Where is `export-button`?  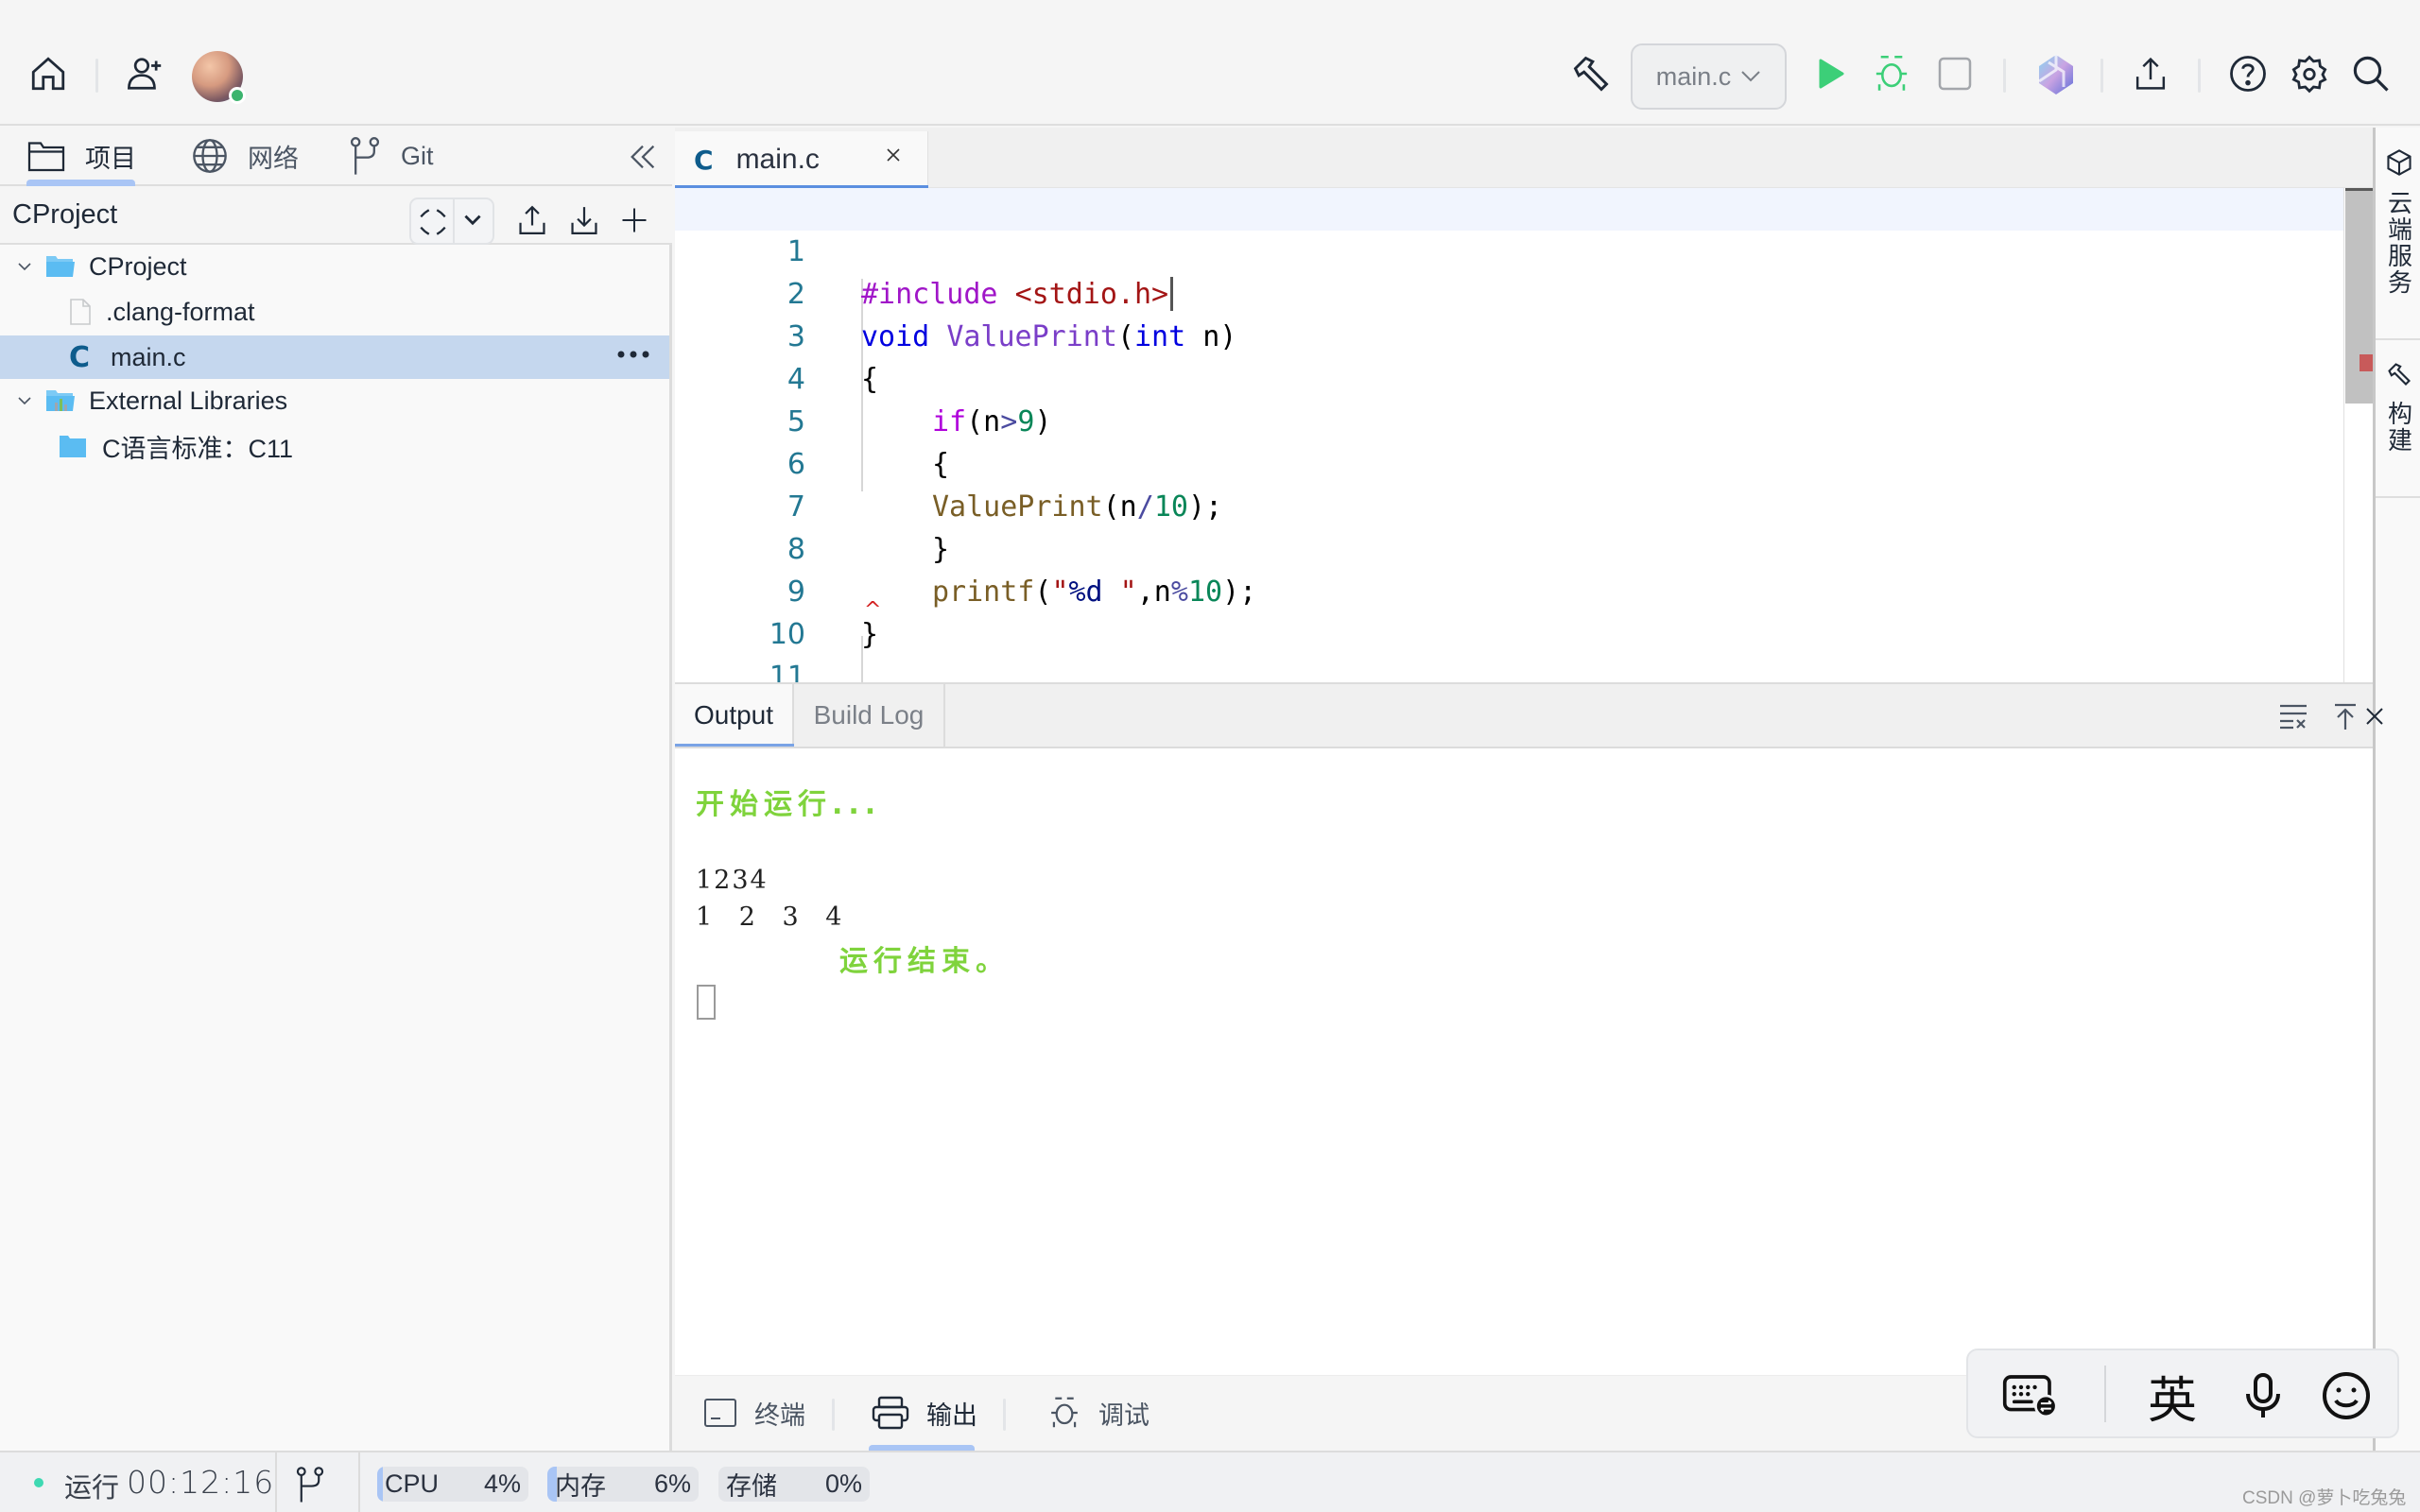 export-button is located at coordinates (532, 220).